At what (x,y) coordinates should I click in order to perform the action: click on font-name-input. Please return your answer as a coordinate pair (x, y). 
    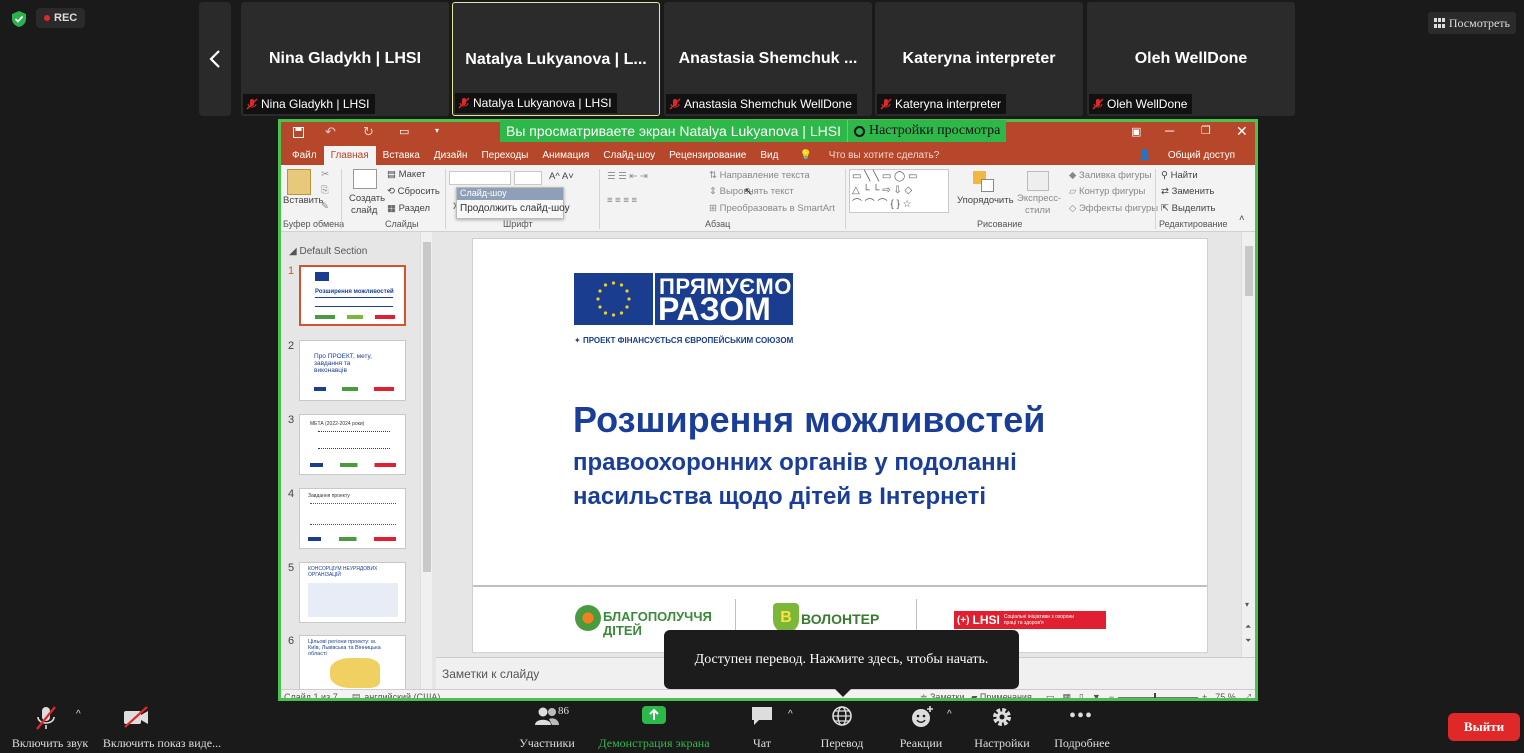
    Looking at the image, I should click on (480, 178).